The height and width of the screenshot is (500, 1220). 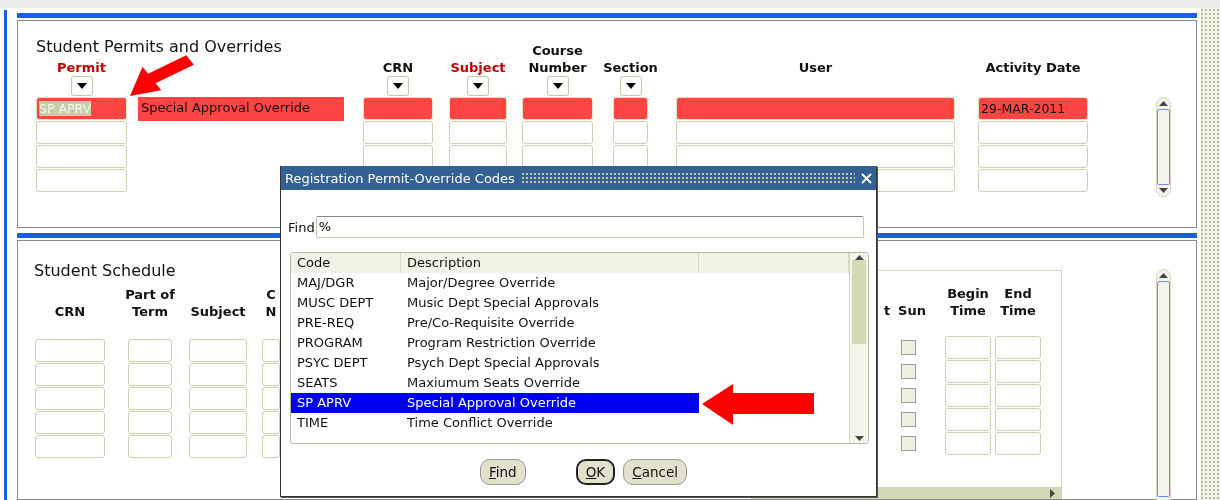 I want to click on list-row: PROGRAM Program Restriction Override, so click(x=495, y=343).